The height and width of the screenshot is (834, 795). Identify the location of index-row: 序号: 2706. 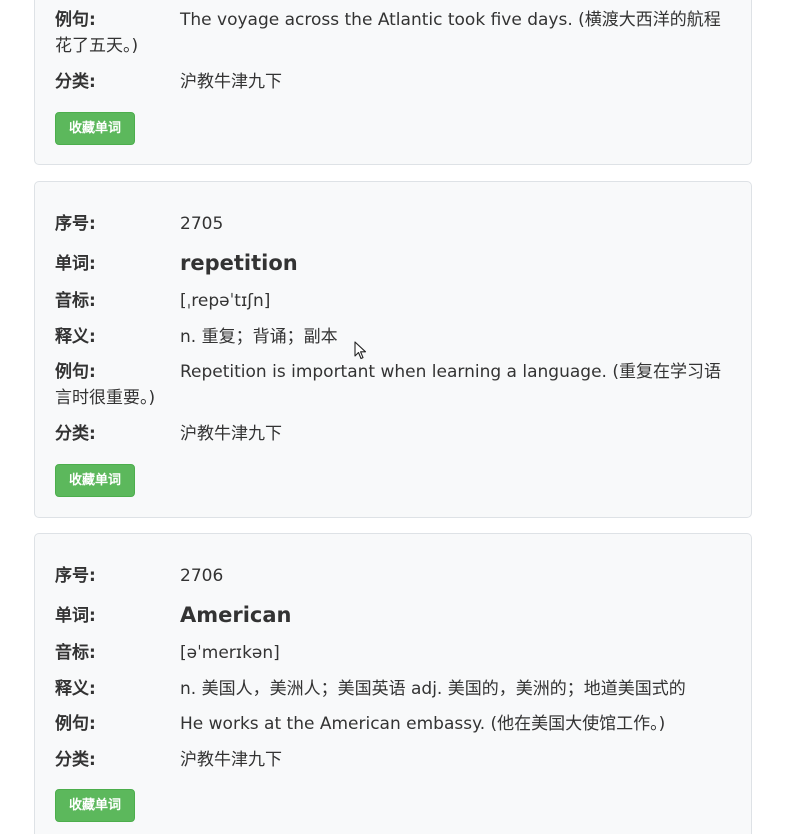
(393, 576).